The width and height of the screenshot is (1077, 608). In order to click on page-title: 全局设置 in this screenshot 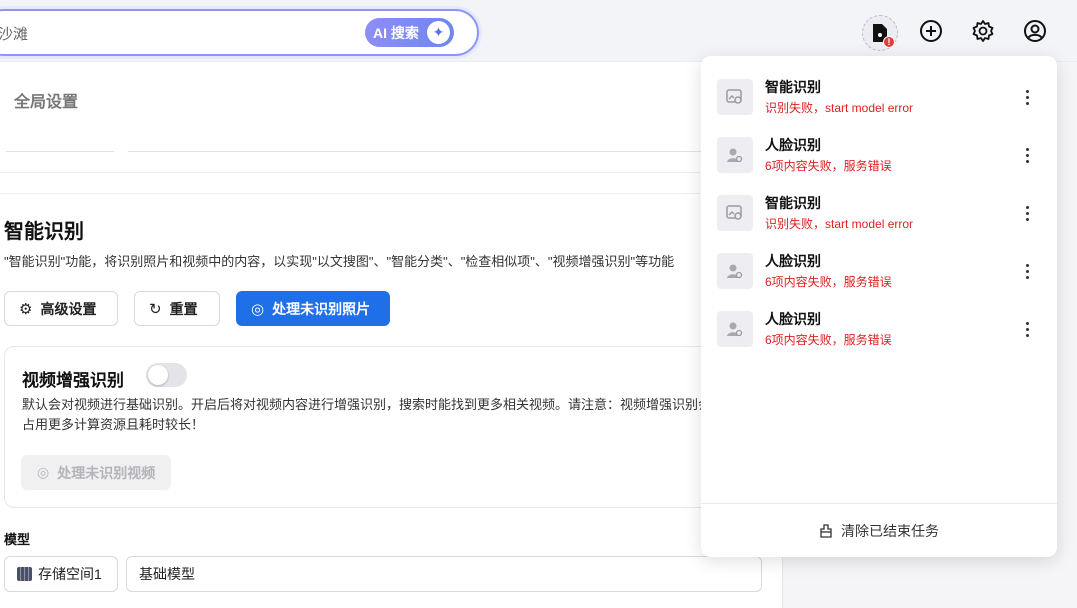, I will do `click(46, 102)`.